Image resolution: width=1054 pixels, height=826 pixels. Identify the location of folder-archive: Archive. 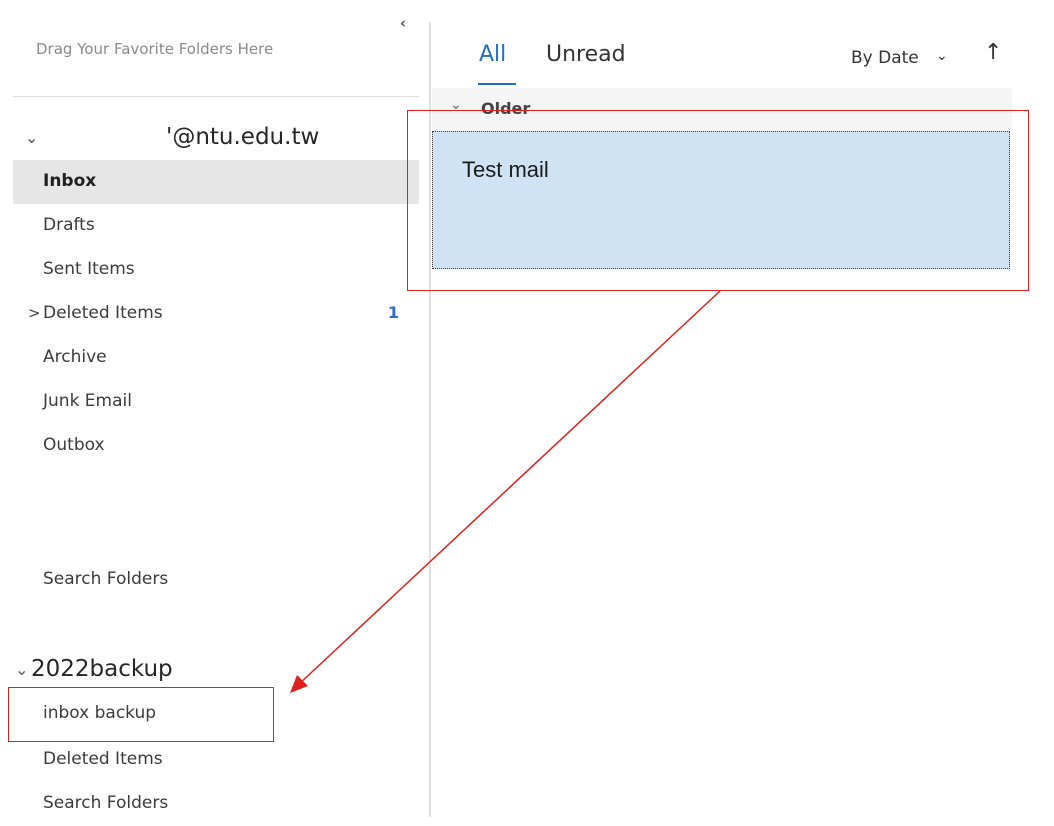
(216, 358).